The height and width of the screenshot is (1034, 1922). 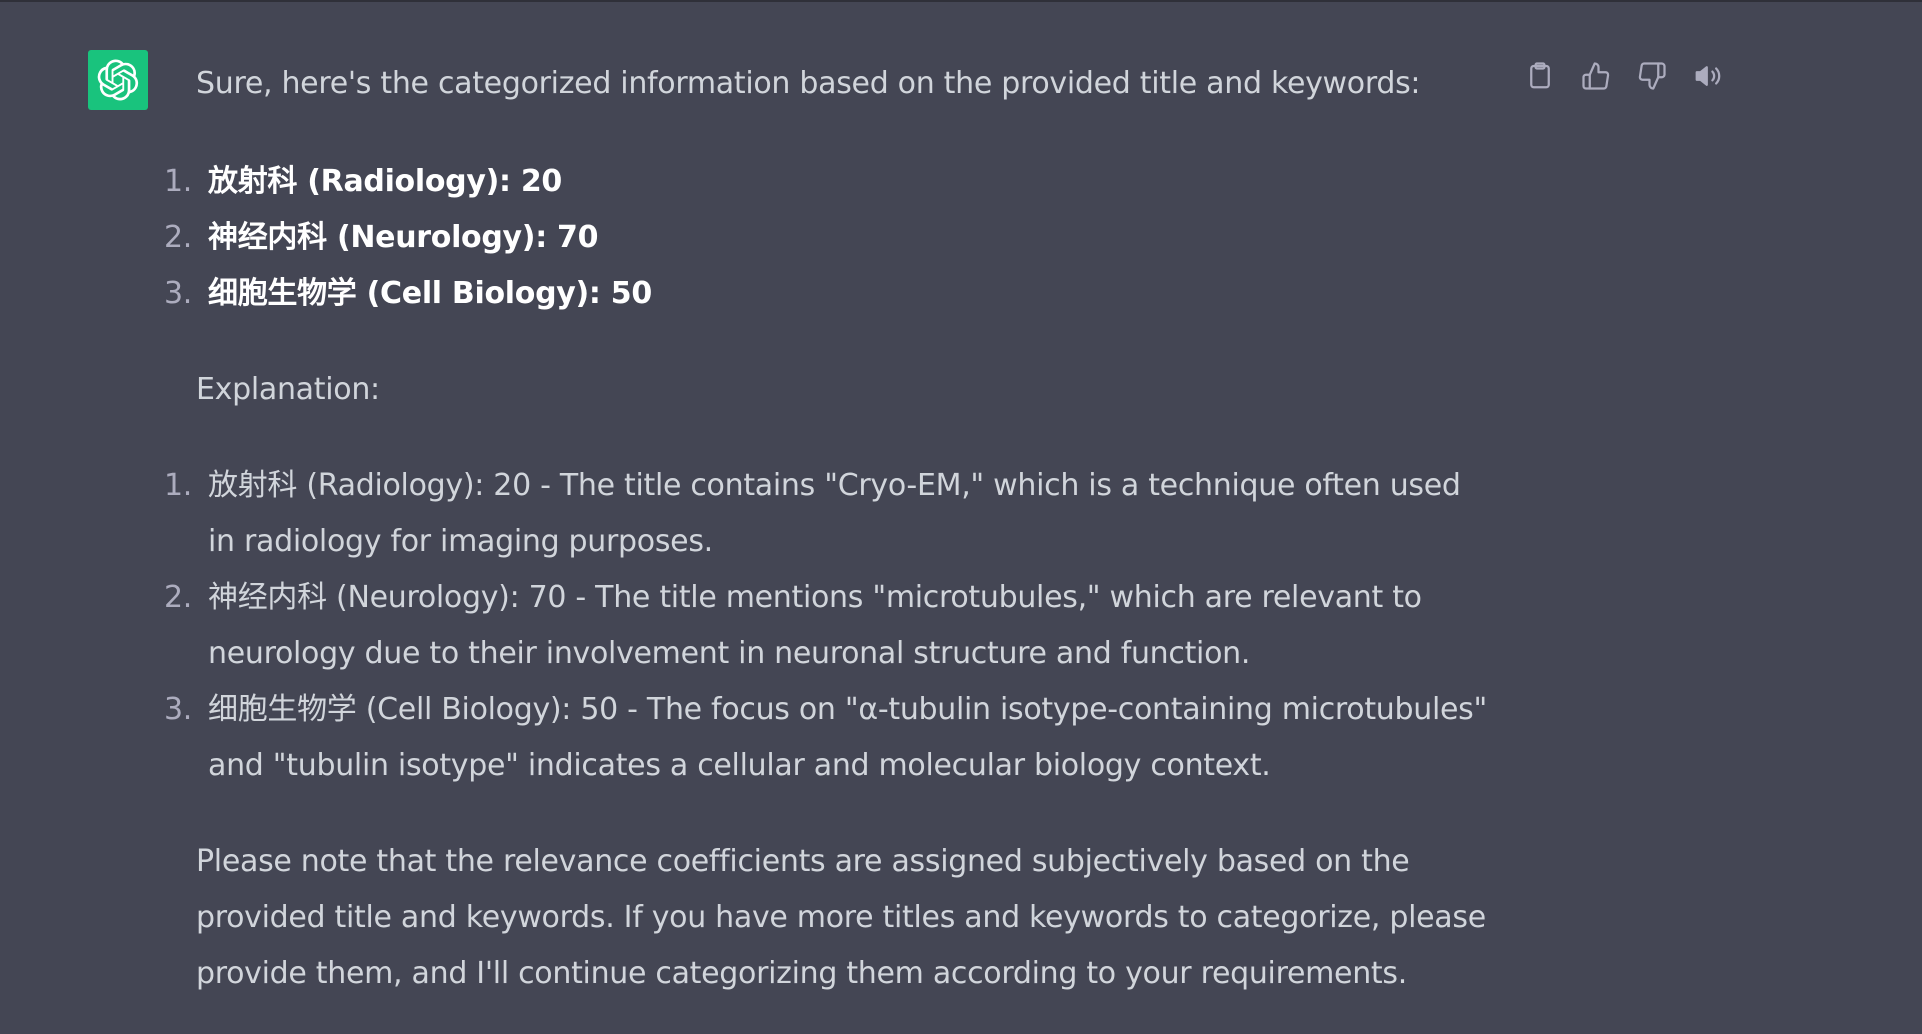 I want to click on read-aloud-button, so click(x=1708, y=76).